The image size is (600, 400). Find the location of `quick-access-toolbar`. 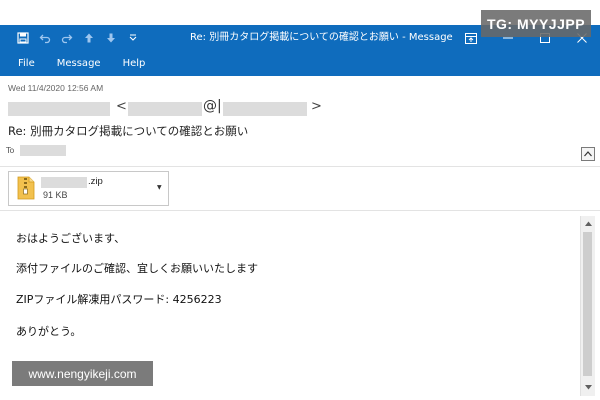

quick-access-toolbar is located at coordinates (72, 38).